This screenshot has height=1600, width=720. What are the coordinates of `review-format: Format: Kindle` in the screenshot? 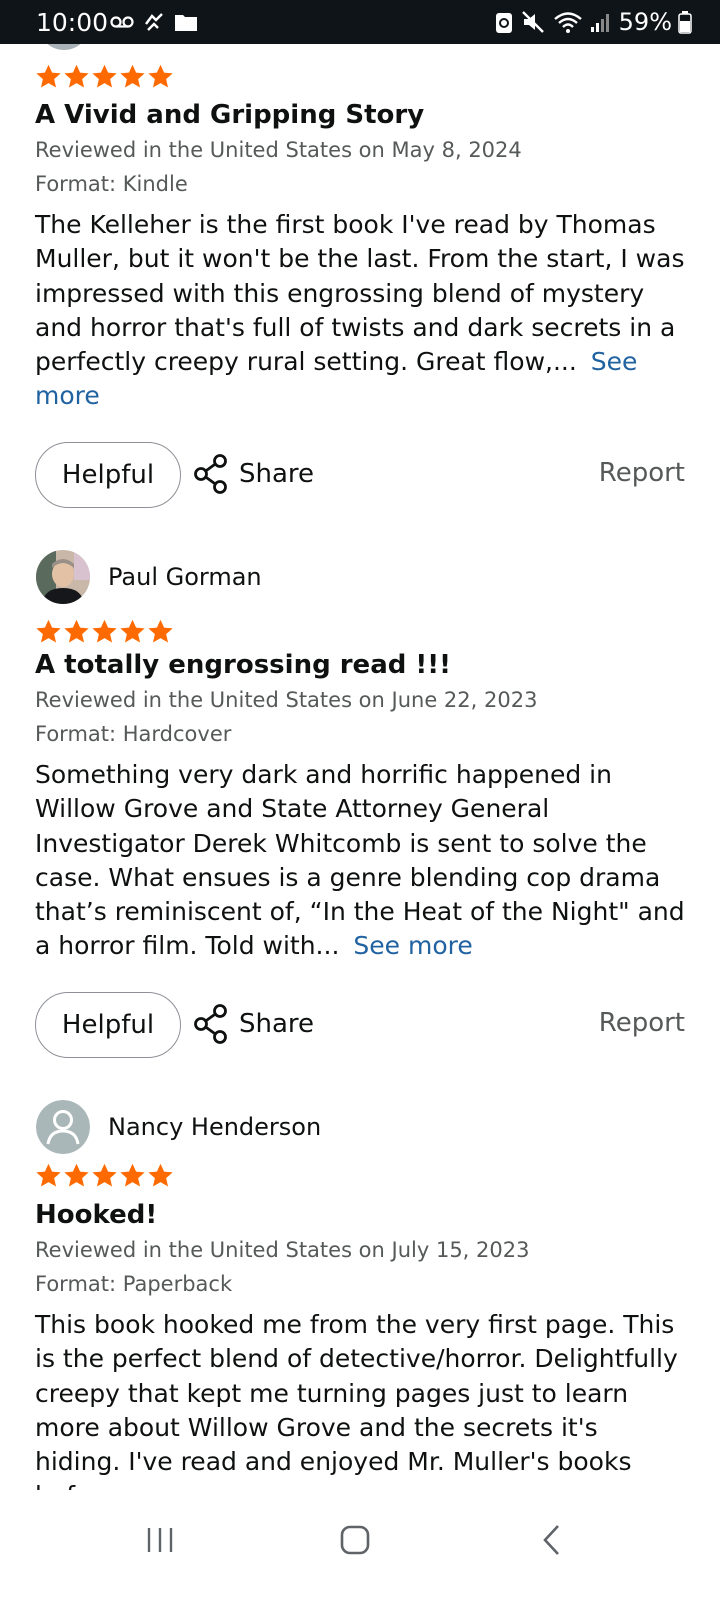 It's located at (111, 184).